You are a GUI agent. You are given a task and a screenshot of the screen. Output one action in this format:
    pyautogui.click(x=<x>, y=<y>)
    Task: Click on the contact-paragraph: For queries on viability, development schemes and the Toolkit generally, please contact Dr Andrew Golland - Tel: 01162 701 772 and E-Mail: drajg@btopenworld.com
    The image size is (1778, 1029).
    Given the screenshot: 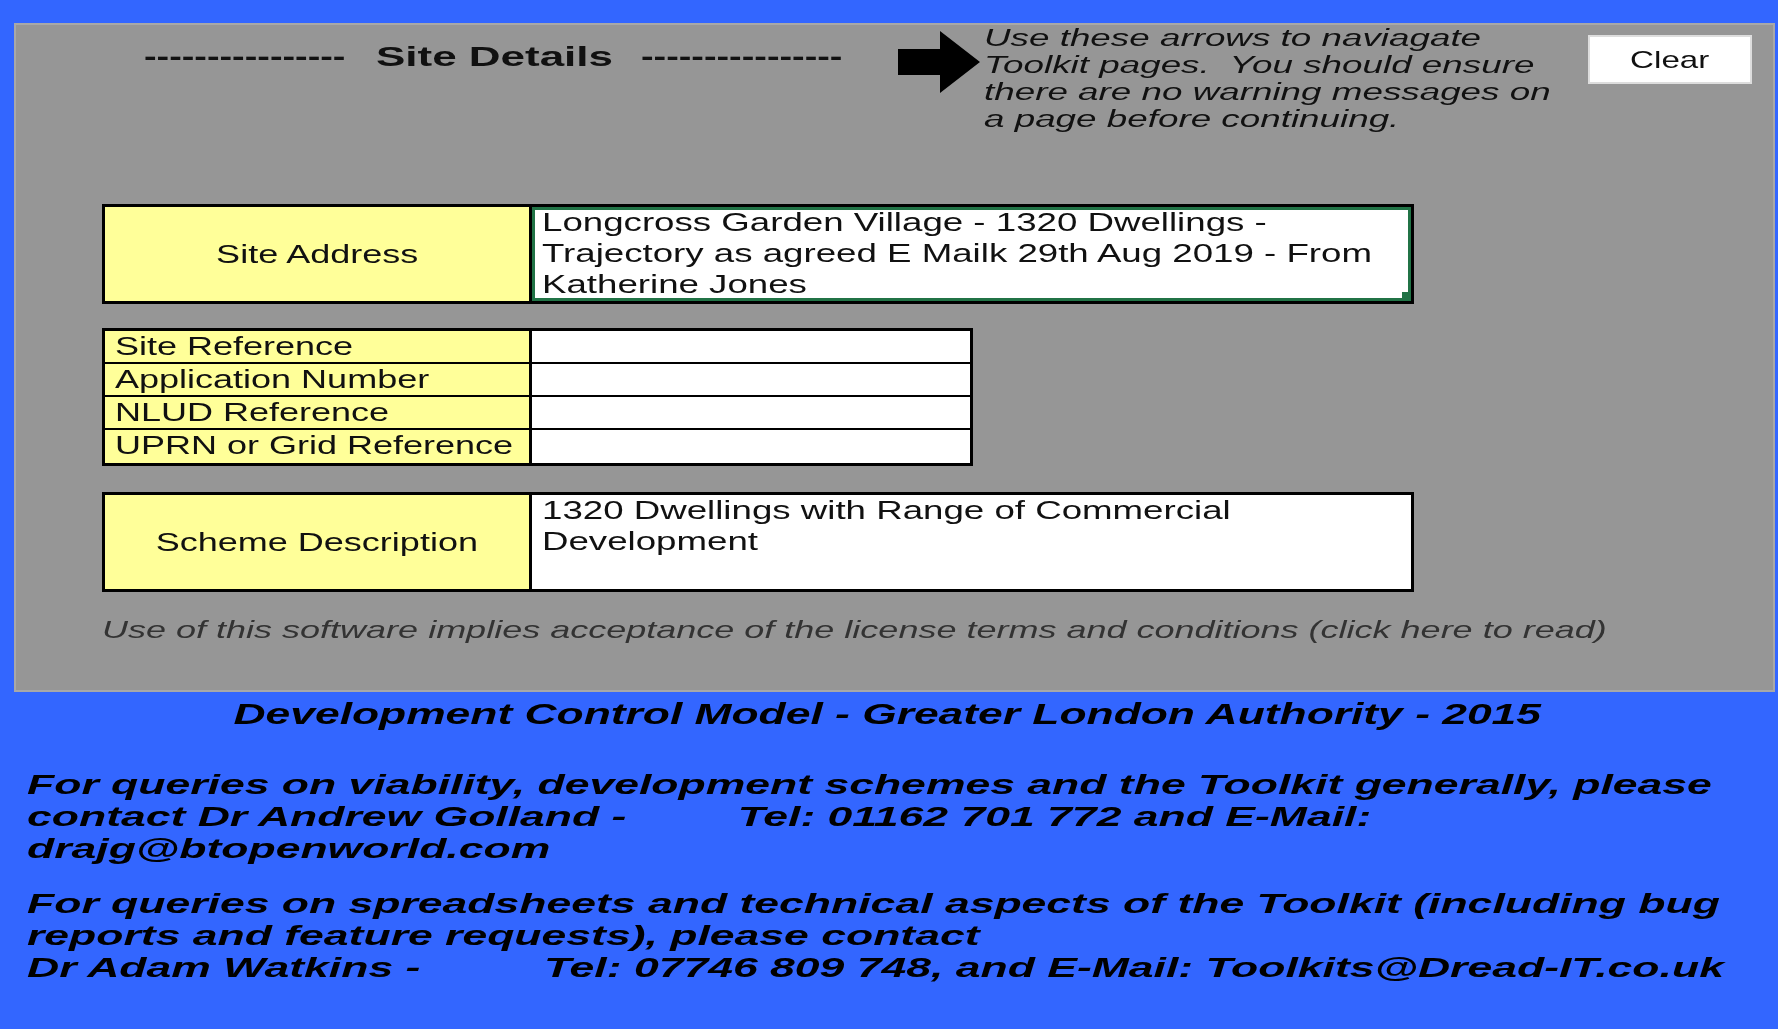 What is the action you would take?
    pyautogui.click(x=869, y=817)
    